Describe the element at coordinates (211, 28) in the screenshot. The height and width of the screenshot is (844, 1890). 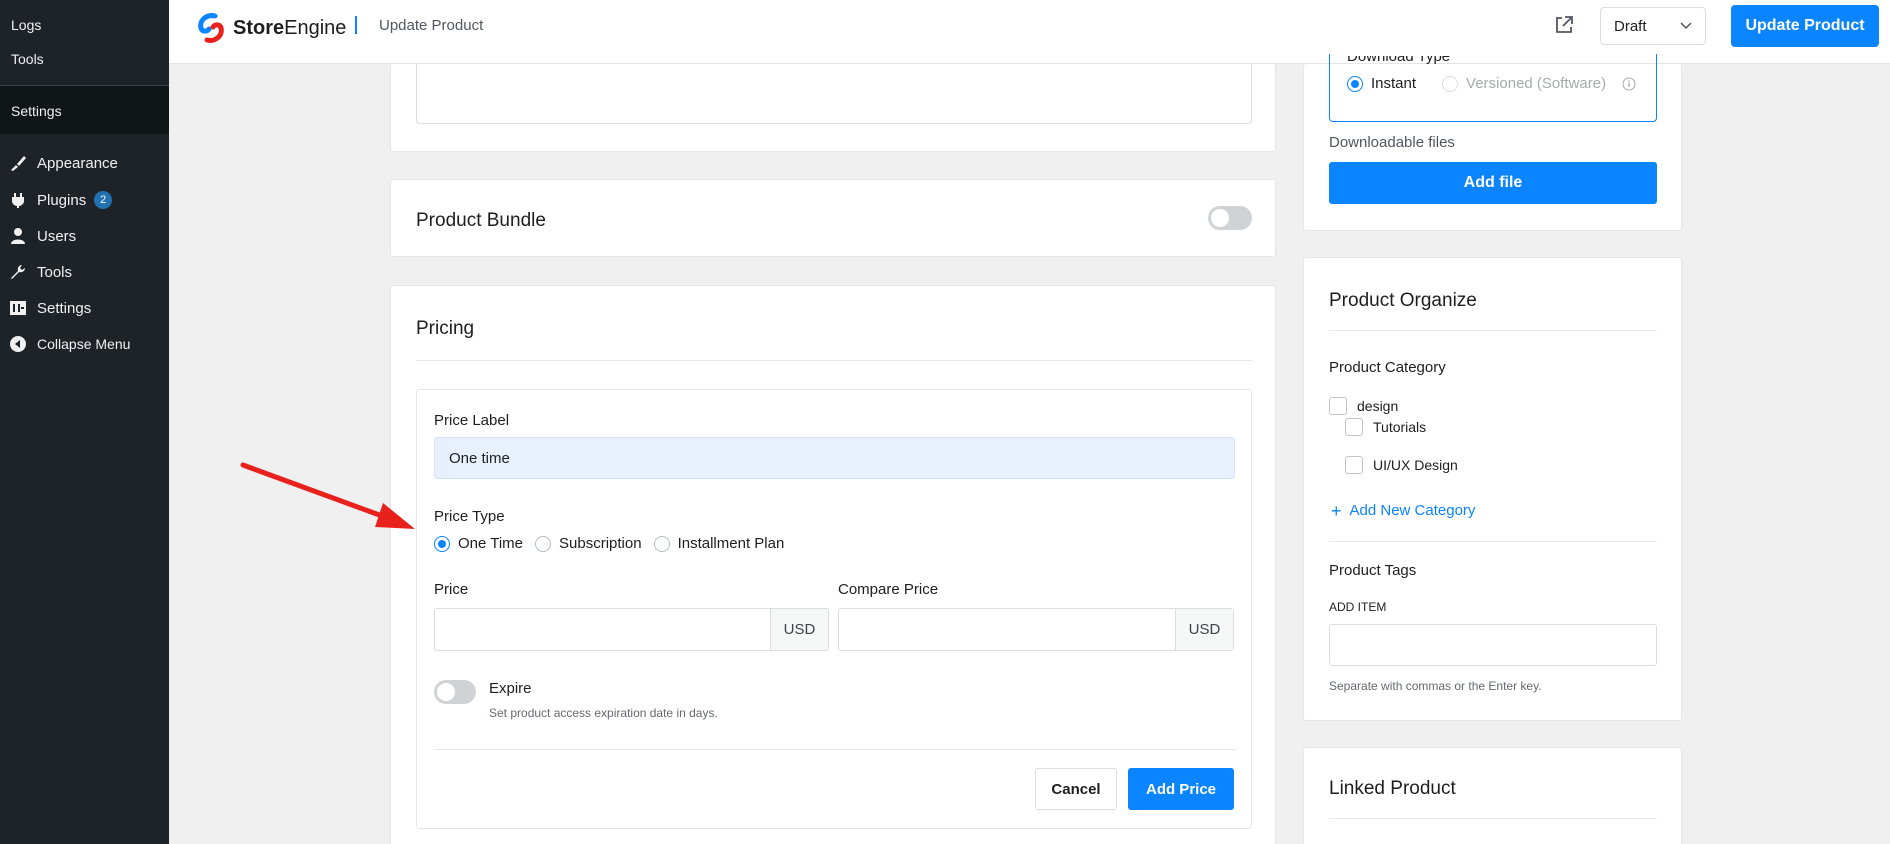
I see `storeengine-logo-icon` at that location.